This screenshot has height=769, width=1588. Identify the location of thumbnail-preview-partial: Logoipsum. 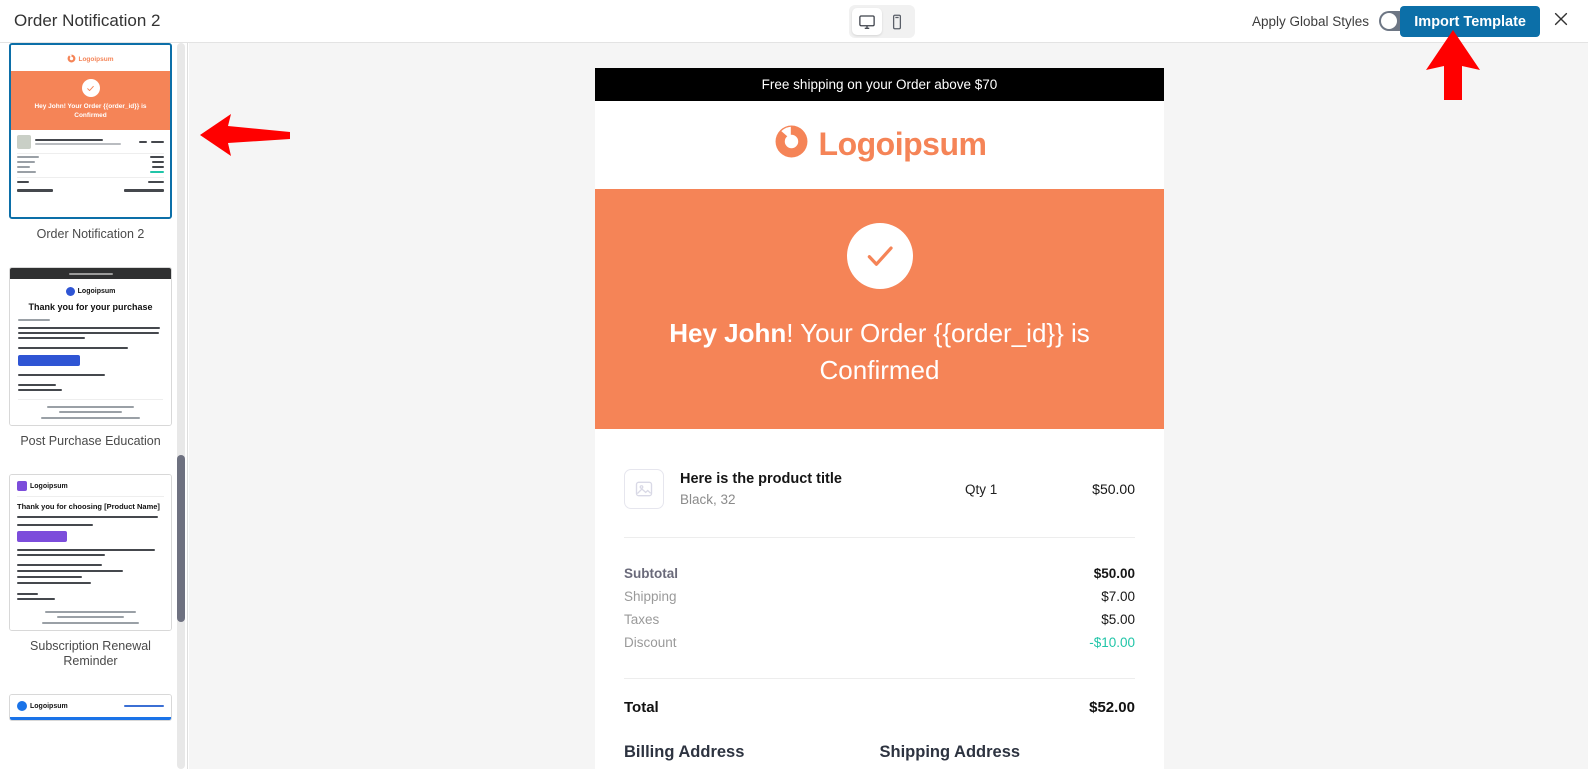
(90, 707).